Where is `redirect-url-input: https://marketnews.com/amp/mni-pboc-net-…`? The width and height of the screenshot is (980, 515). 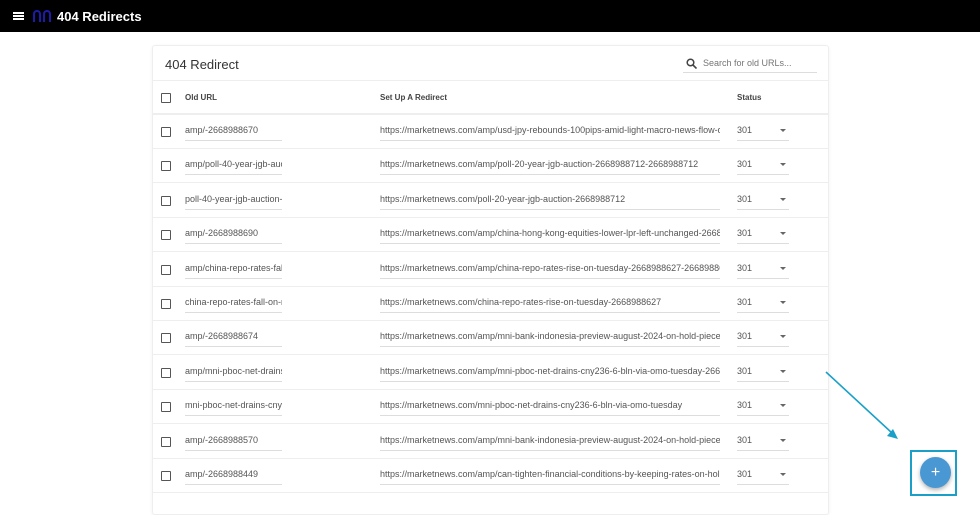
redirect-url-input: https://marketnews.com/amp/mni-pboc-net-… is located at coordinates (550, 373).